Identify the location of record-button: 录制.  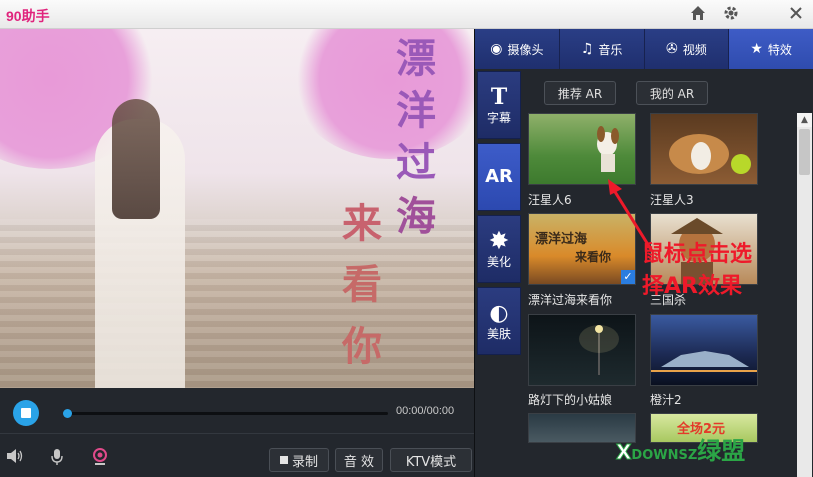
(299, 460).